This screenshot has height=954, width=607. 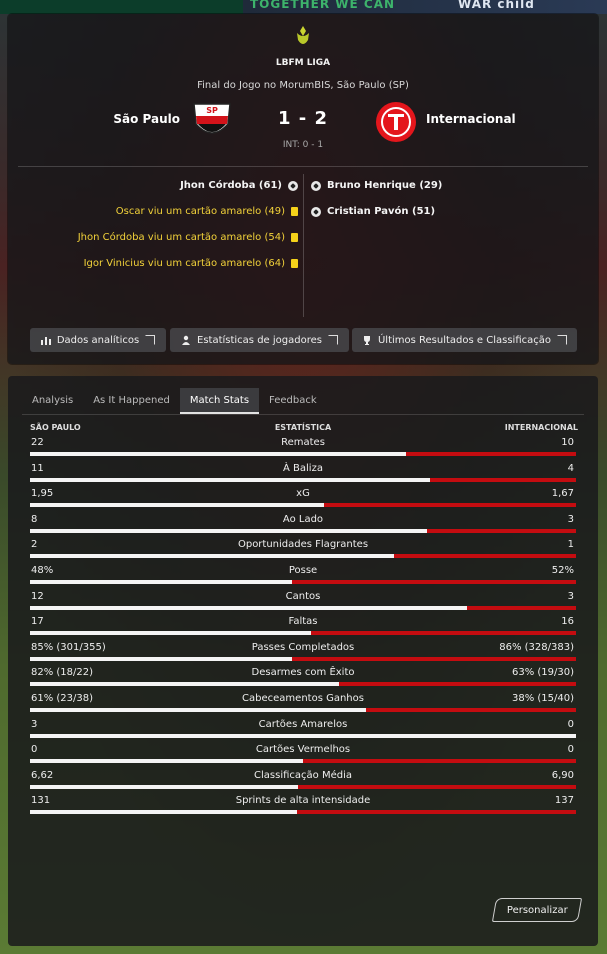 I want to click on home-event-goal: Jhon Córdoba (61), so click(x=239, y=185).